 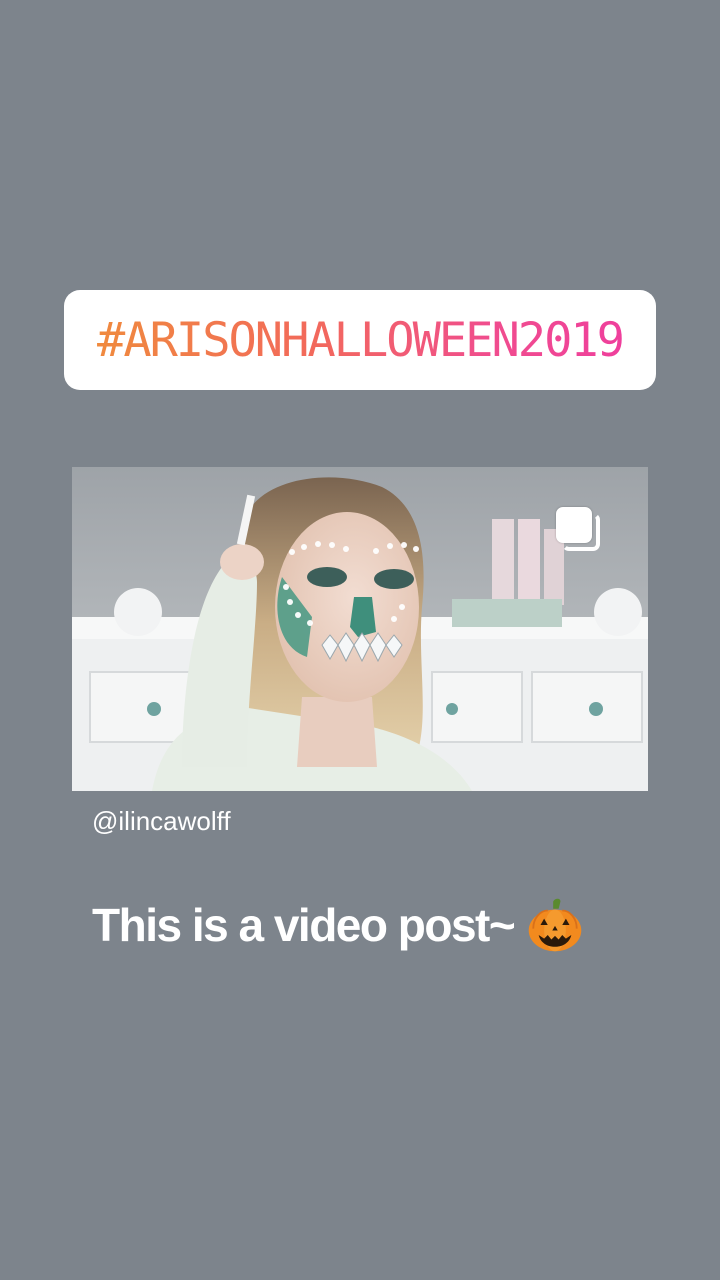 I want to click on post-author-handle: @ilincawolff, so click(x=161, y=821).